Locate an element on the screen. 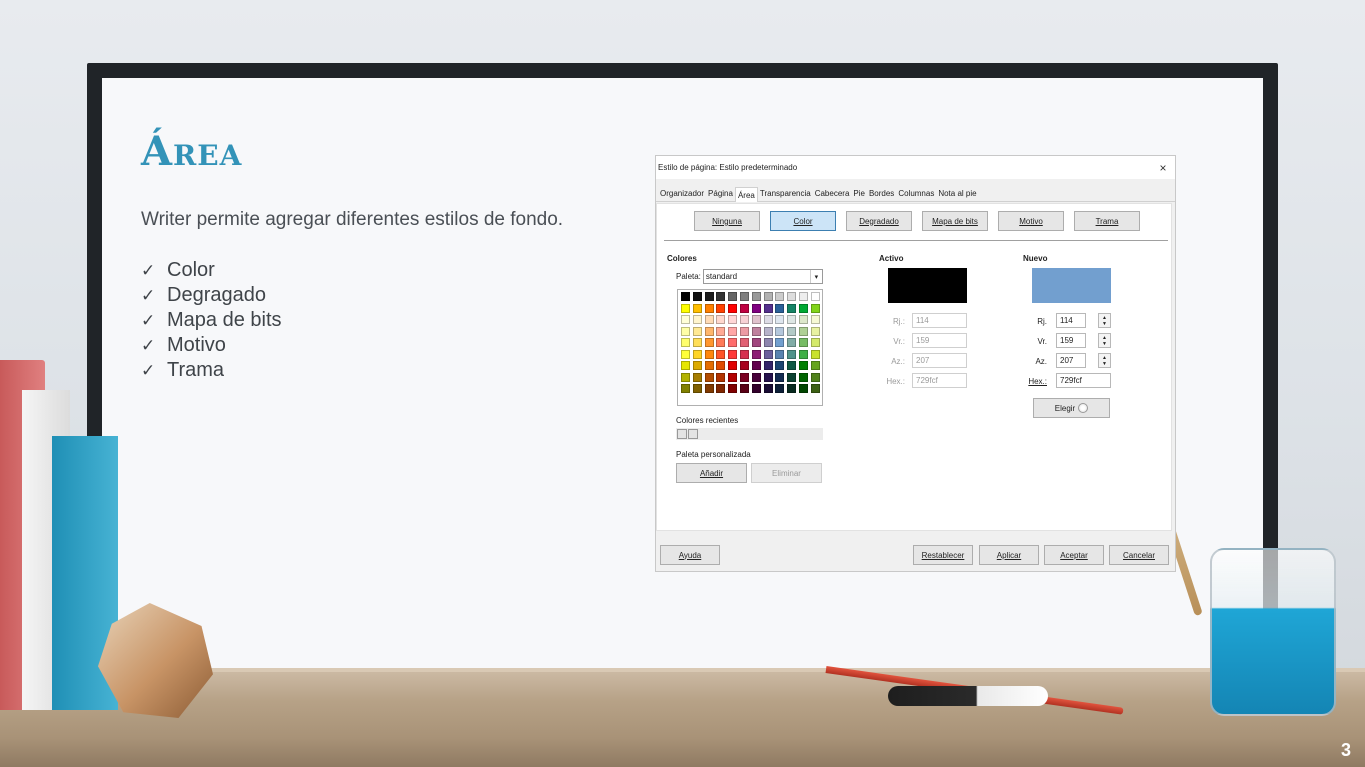 This screenshot has width=1365, height=767. reset-button: Restablecer is located at coordinates (943, 555).